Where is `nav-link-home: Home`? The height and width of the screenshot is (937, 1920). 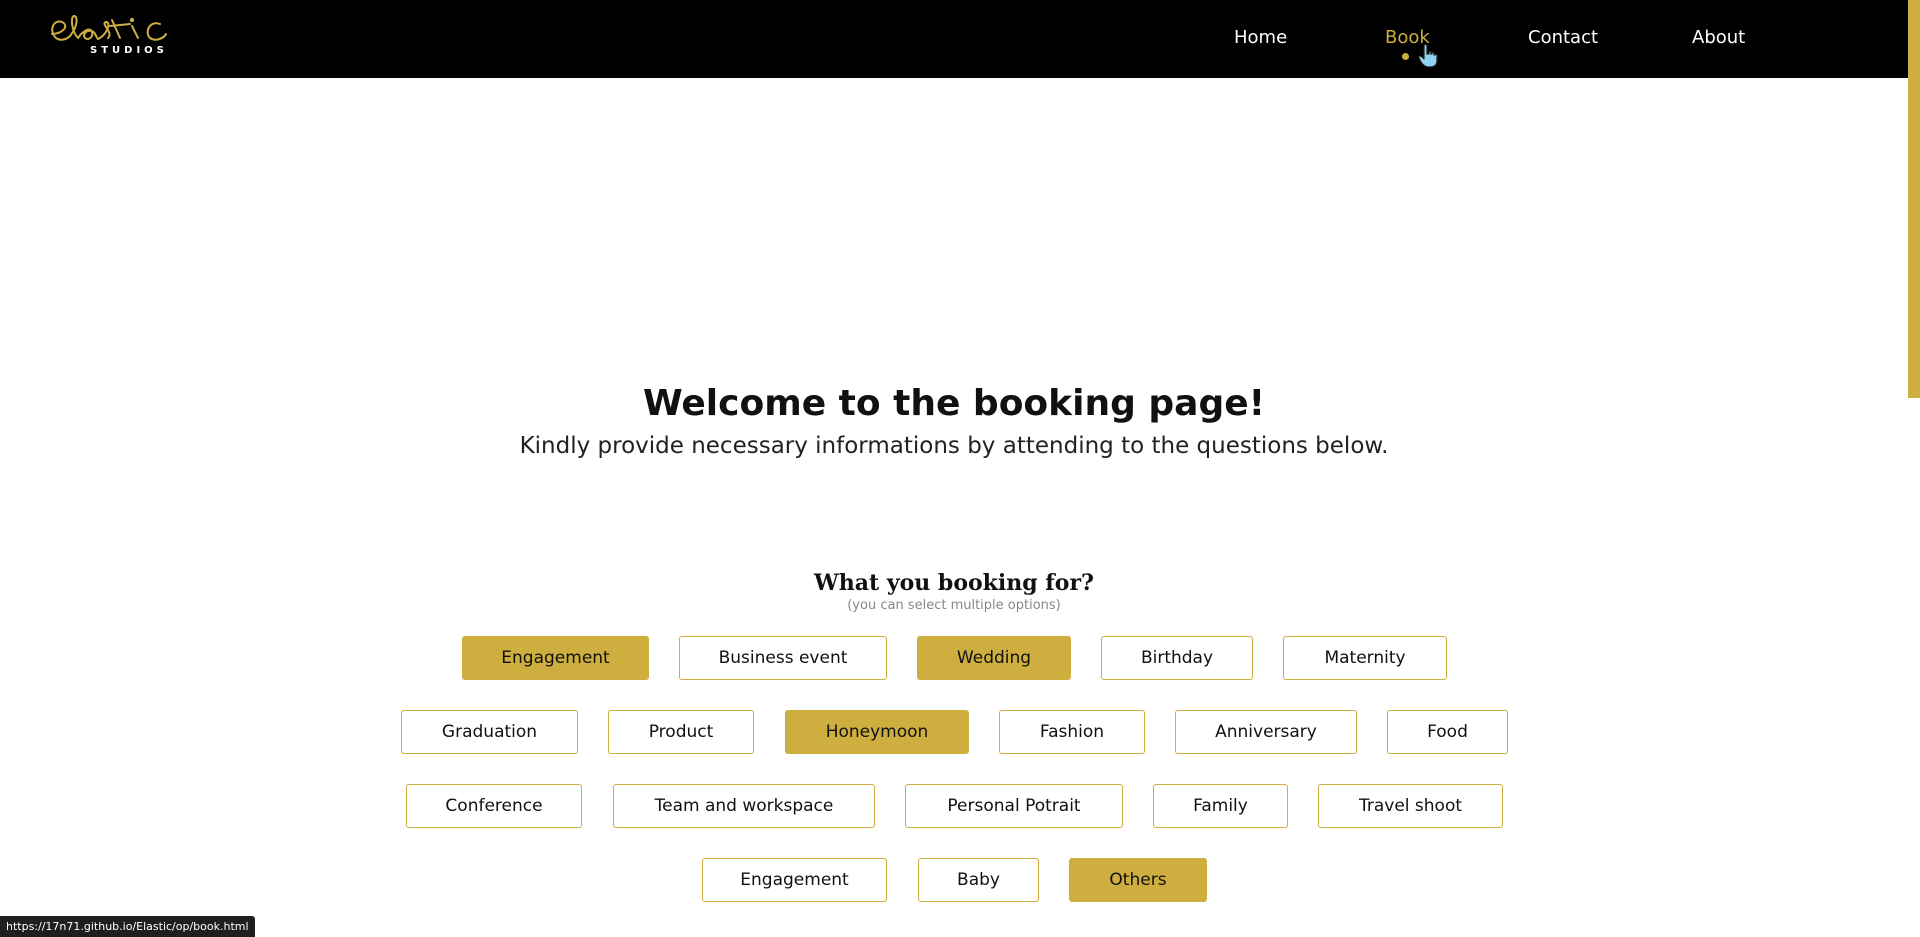
nav-link-home: Home is located at coordinates (1260, 38).